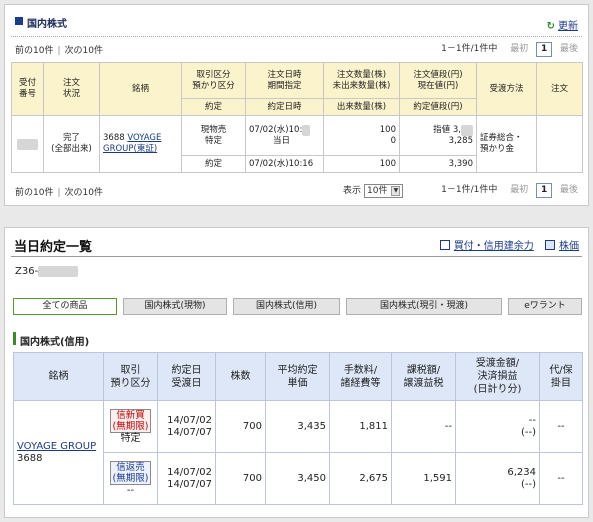 This screenshot has height=522, width=593. Describe the element at coordinates (561, 426) in the screenshot. I see `pay-cell: --` at that location.